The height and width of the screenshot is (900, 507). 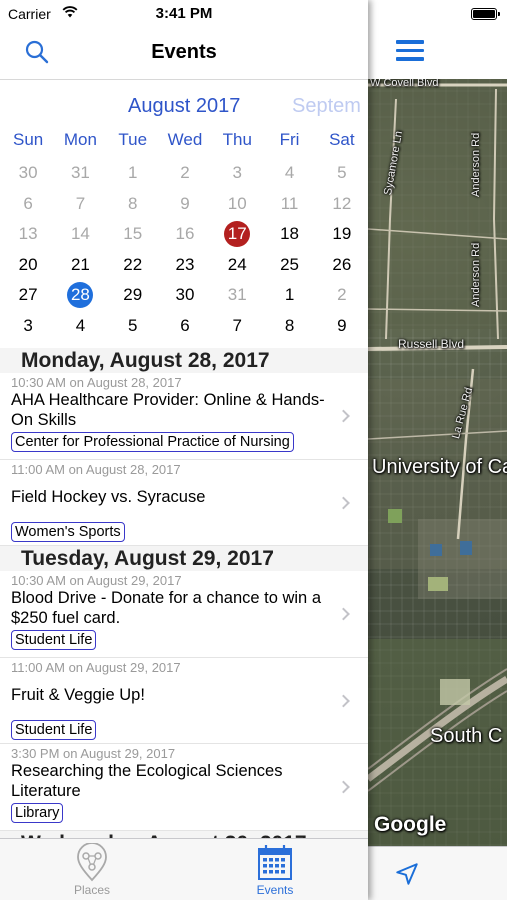 What do you see at coordinates (28, 267) in the screenshot?
I see `calendar-day: 20` at bounding box center [28, 267].